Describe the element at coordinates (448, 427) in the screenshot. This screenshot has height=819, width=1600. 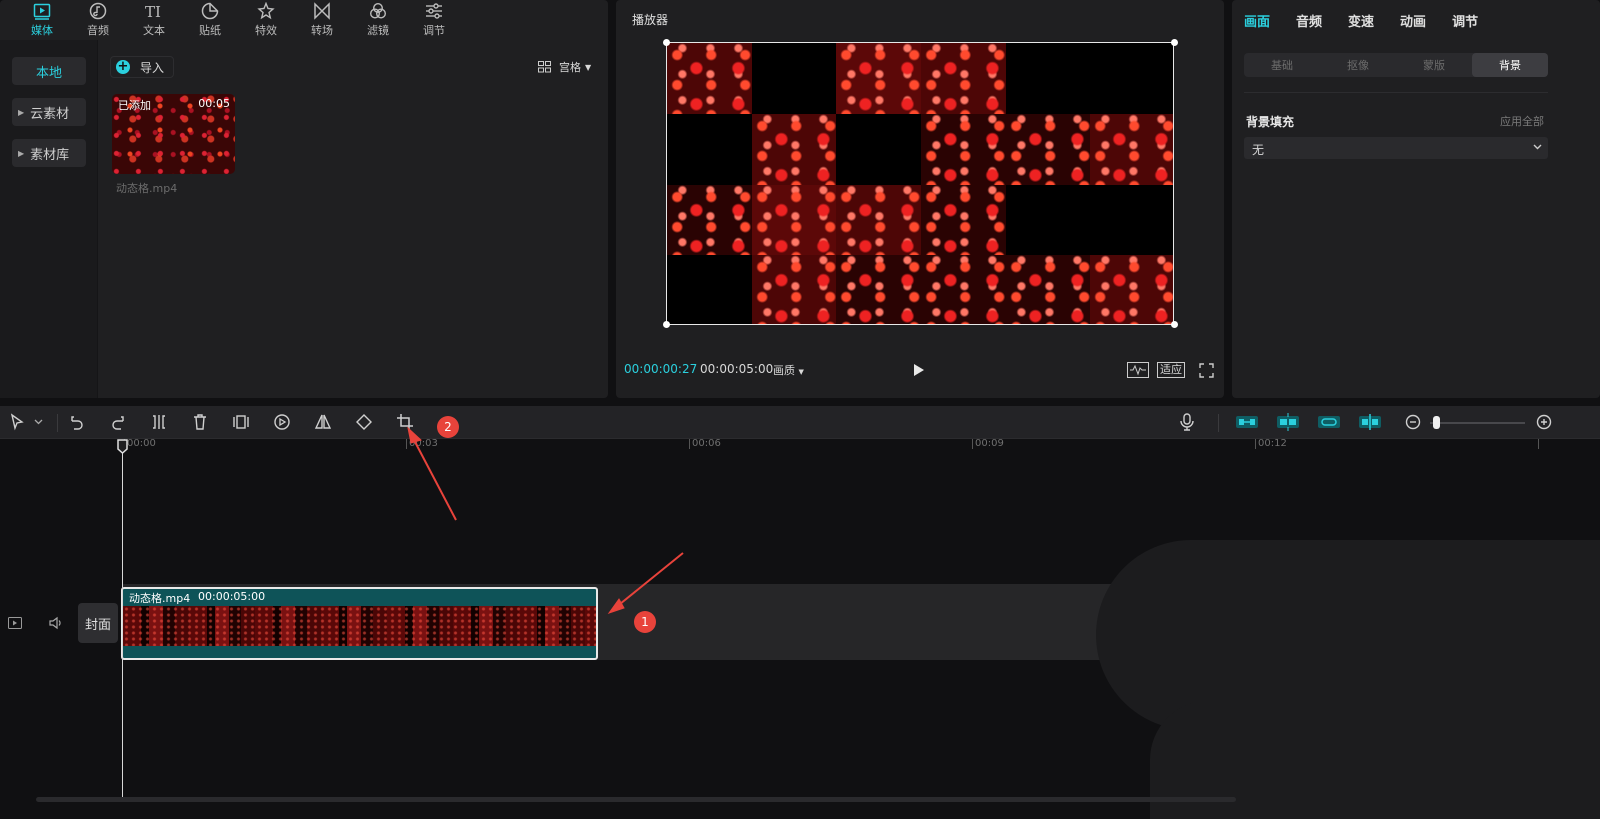
I see `annotation-badge-2: 2` at that location.